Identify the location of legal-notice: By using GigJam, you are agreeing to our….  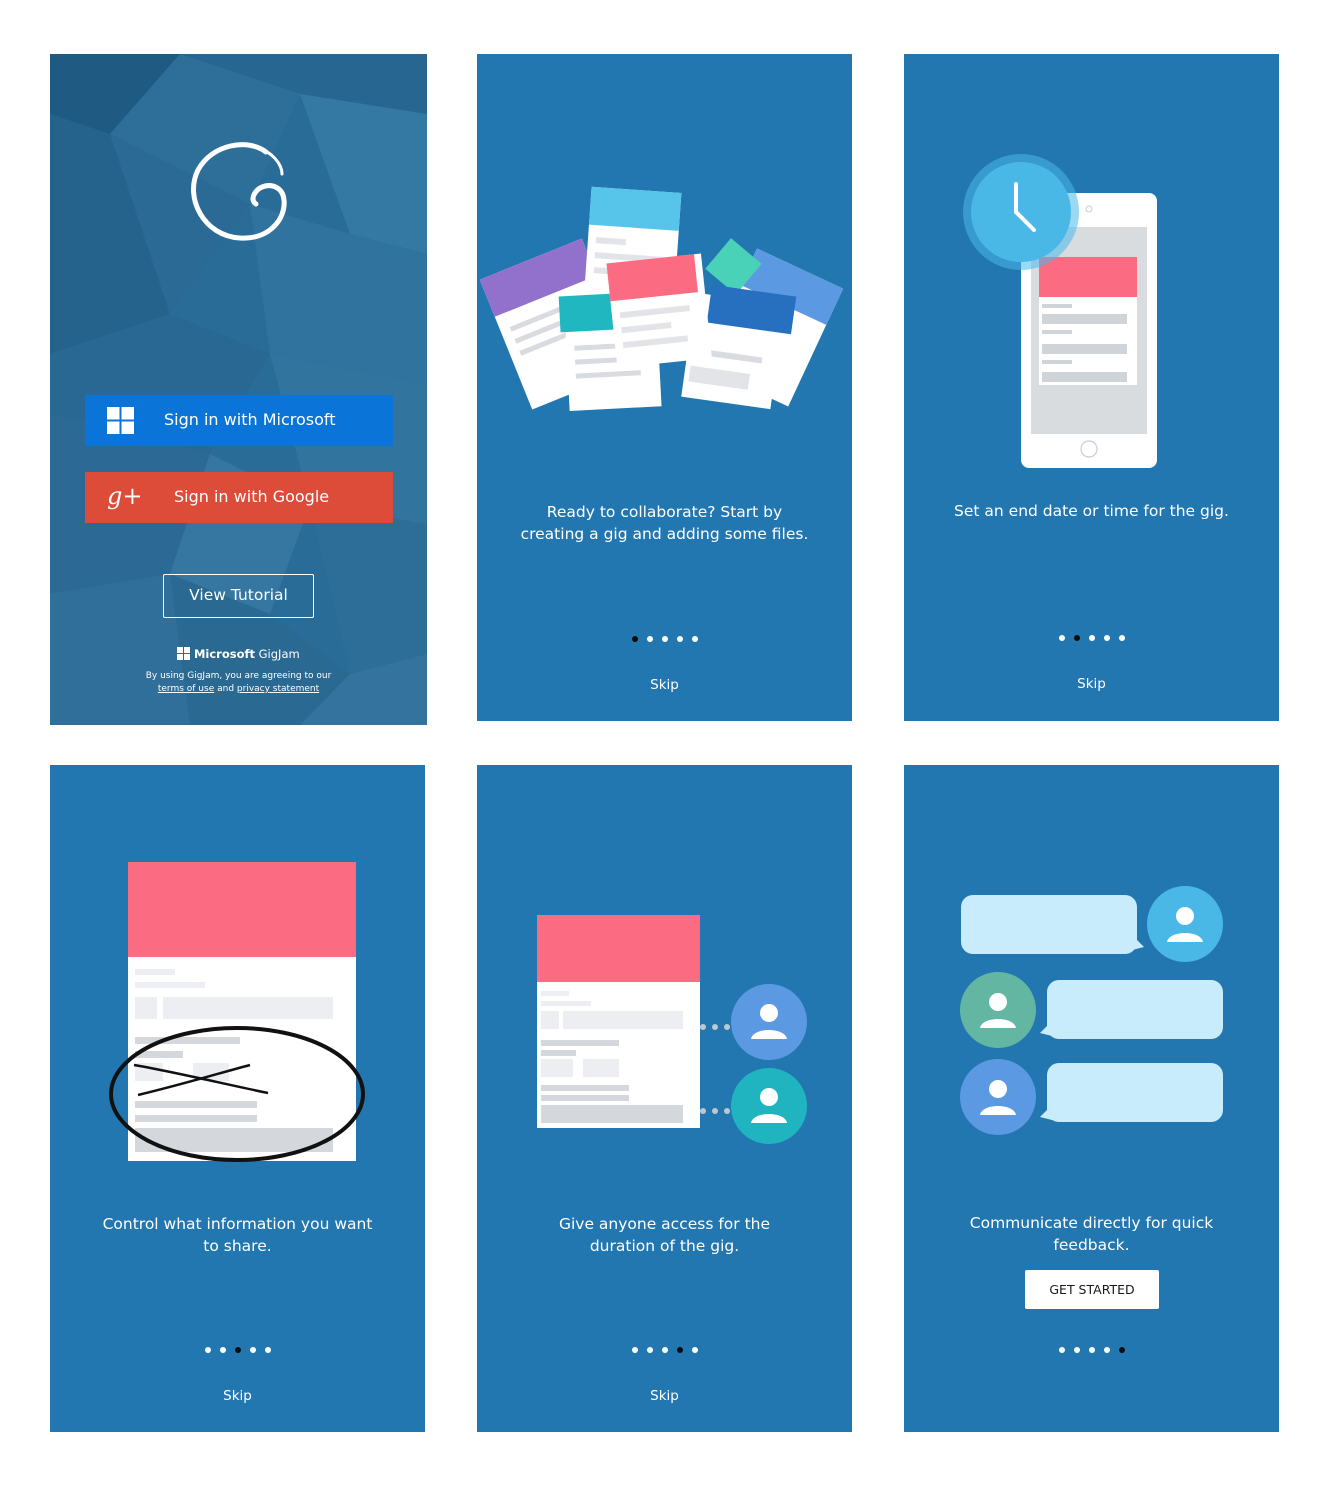
(238, 683).